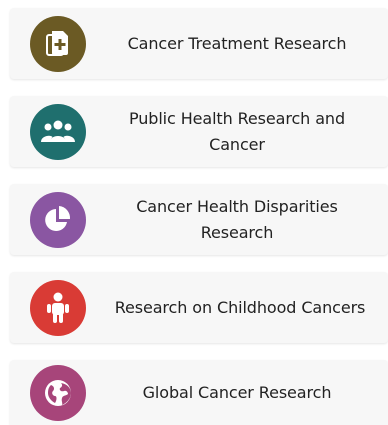 The image size is (388, 425). Describe the element at coordinates (240, 307) in the screenshot. I see `topic-label: Research on Childhood Cancers` at that location.